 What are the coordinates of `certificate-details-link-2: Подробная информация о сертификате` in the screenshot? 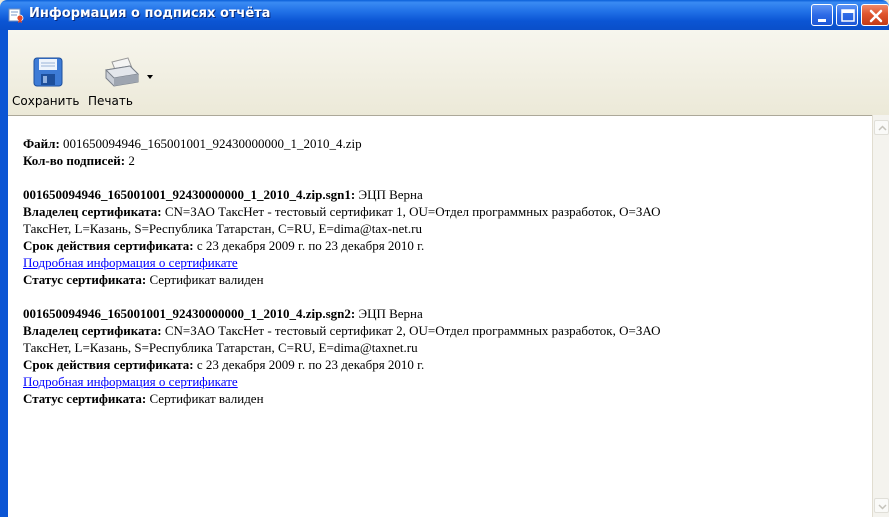 It's located at (130, 381).